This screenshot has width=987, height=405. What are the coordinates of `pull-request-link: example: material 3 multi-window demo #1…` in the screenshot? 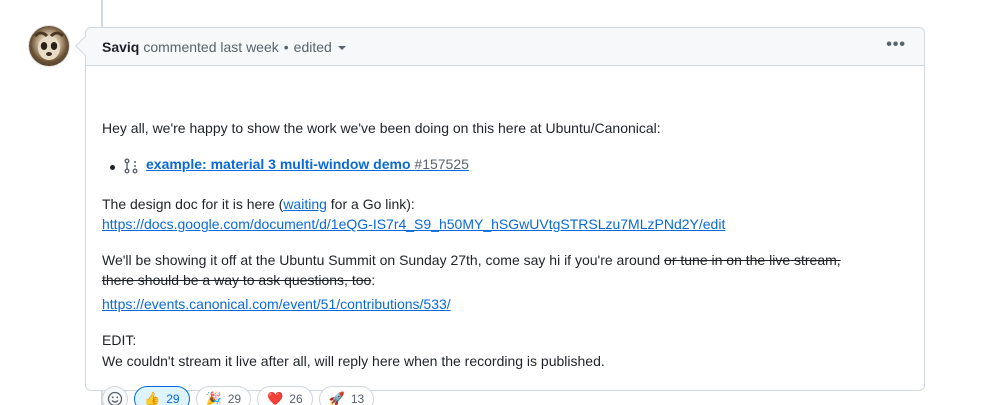 It's located at (307, 164).